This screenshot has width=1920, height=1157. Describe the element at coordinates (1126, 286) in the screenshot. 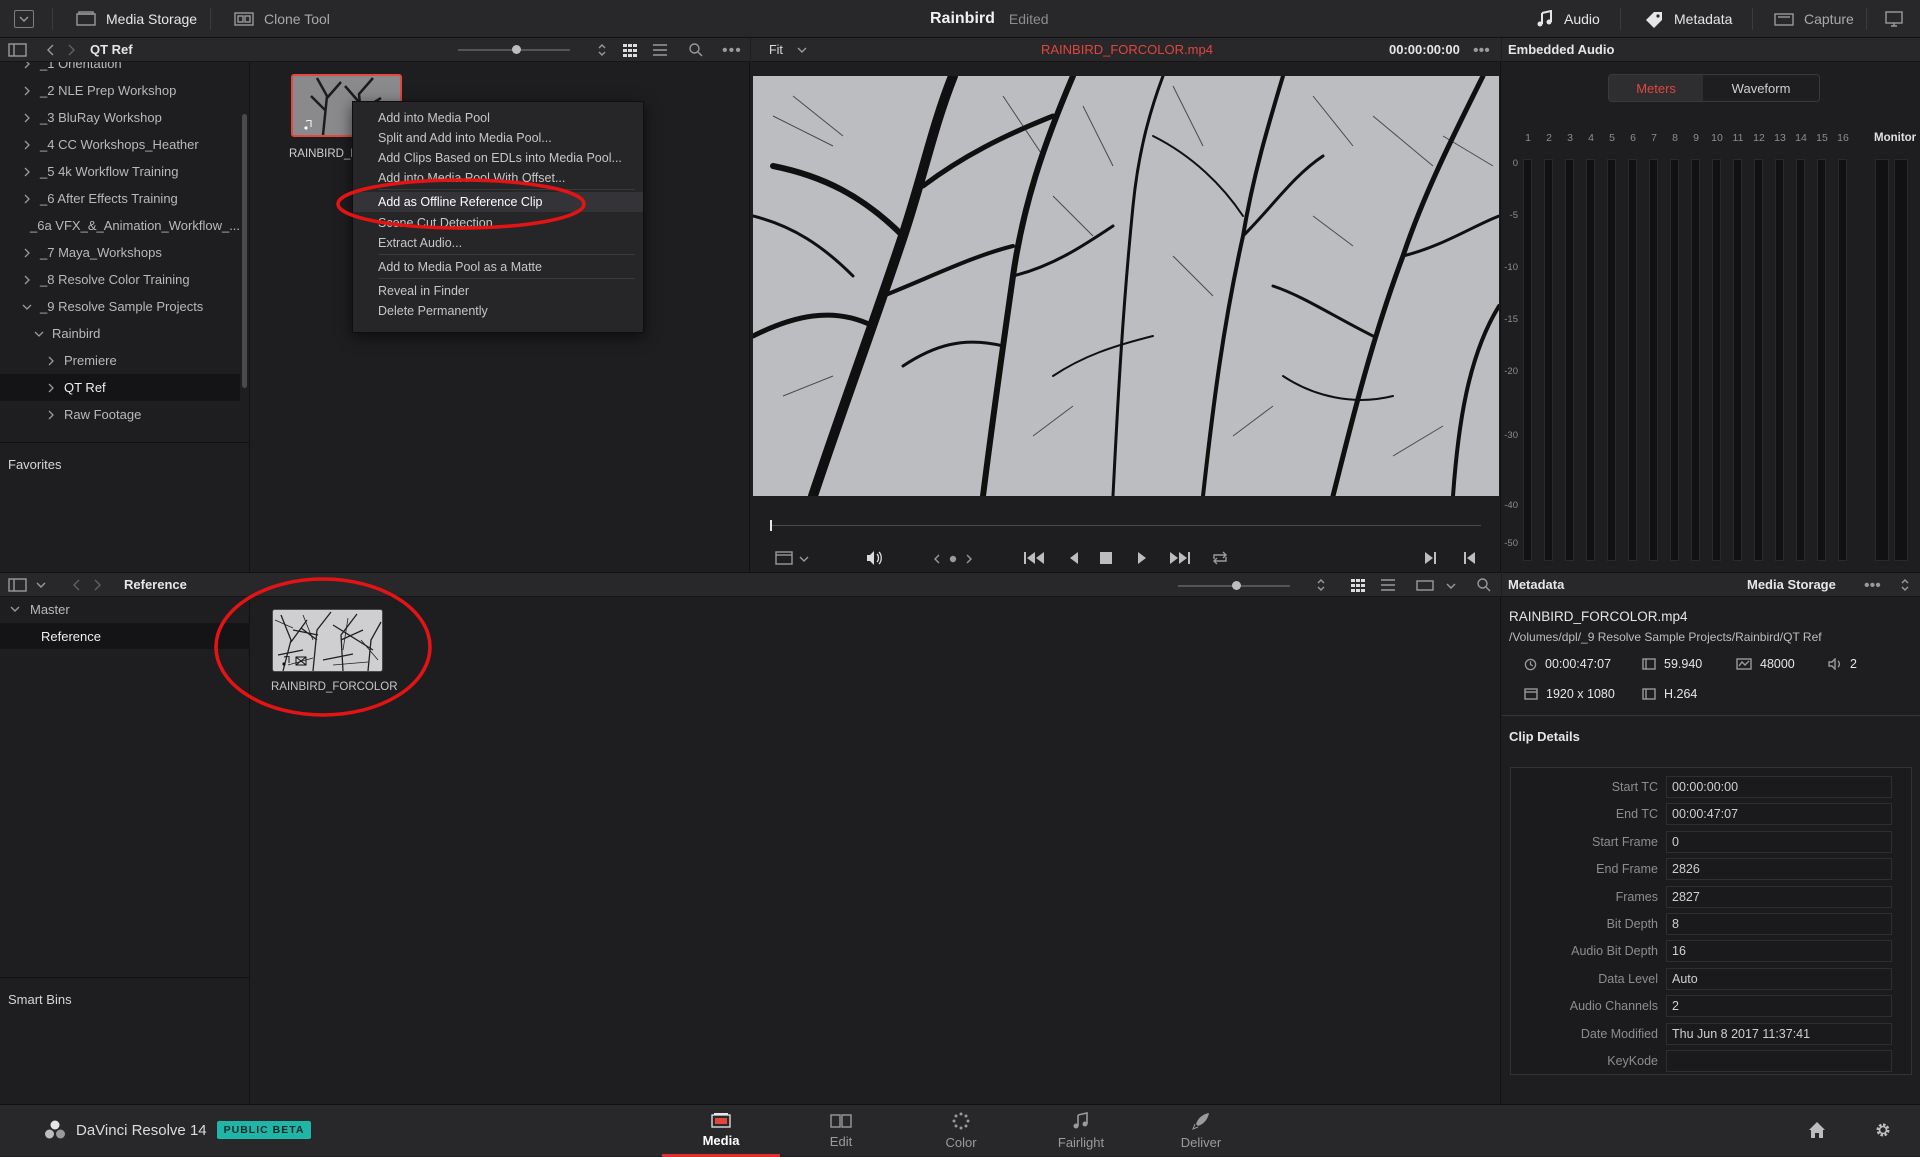

I see `video-frame` at that location.